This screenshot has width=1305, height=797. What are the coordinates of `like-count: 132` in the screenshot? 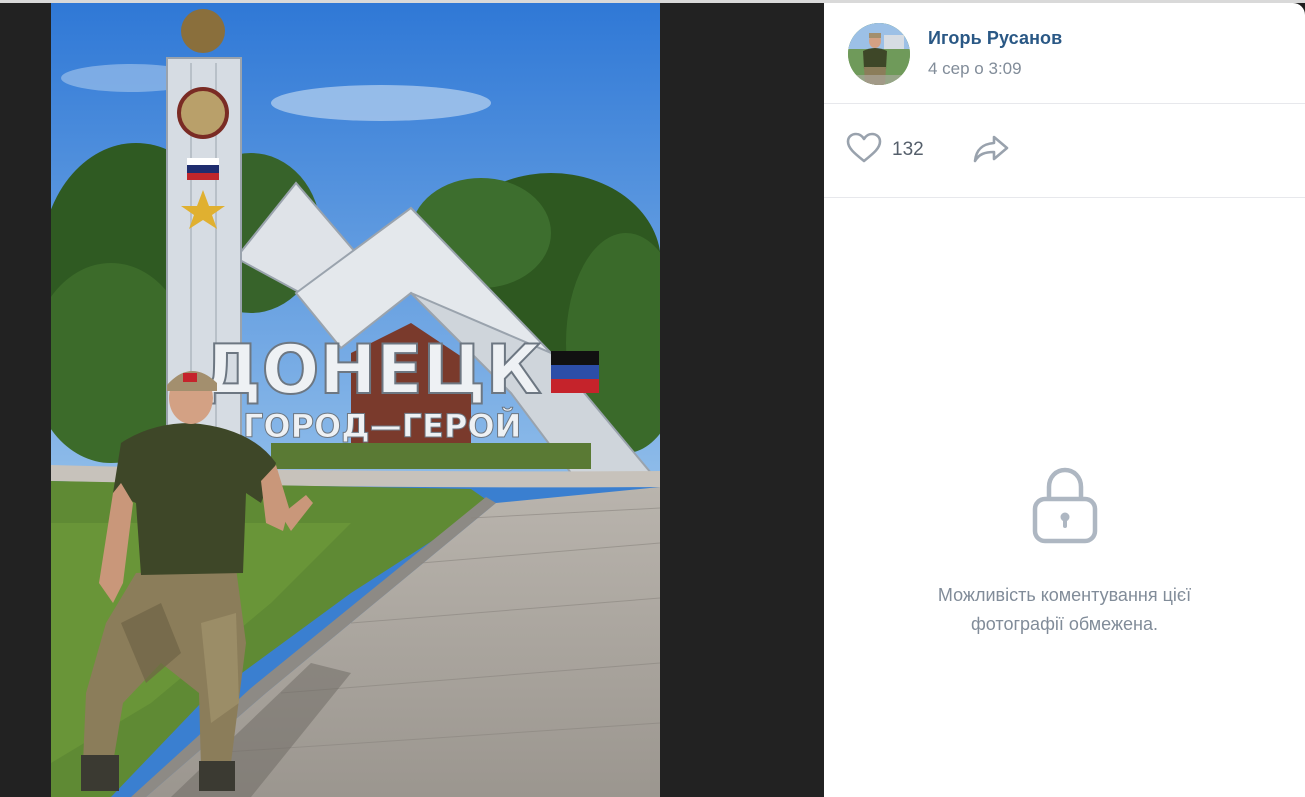 It's located at (908, 149).